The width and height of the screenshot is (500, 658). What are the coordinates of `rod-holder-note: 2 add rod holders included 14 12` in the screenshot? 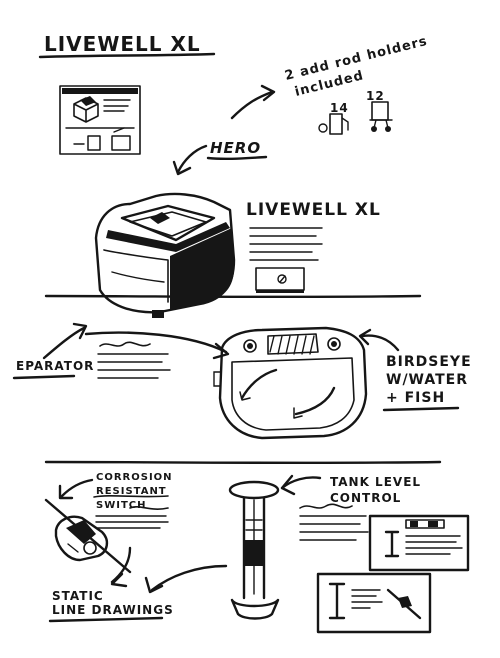 It's located at (329, 84).